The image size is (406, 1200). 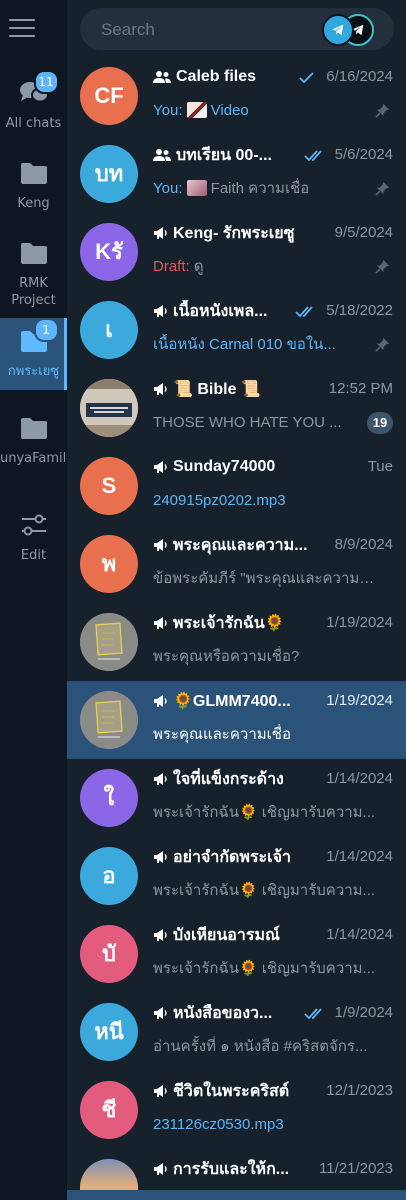 What do you see at coordinates (109, 486) in the screenshot?
I see `chat-avatar: S` at bounding box center [109, 486].